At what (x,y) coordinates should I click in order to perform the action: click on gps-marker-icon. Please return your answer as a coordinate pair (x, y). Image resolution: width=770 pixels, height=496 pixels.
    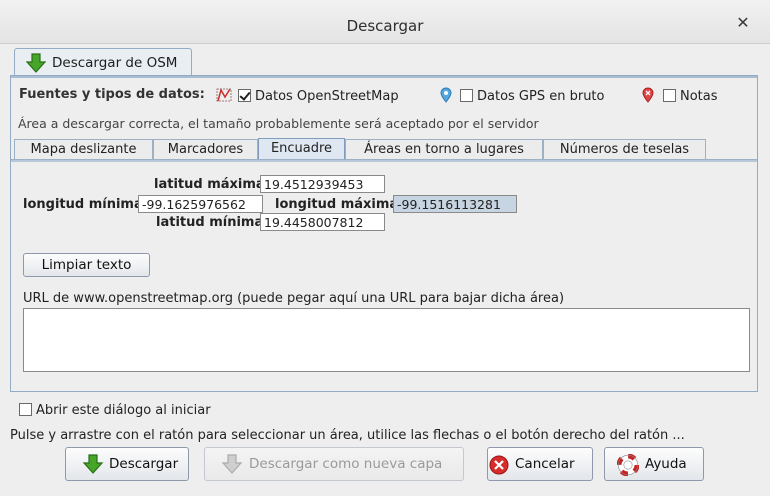
    Looking at the image, I should click on (446, 95).